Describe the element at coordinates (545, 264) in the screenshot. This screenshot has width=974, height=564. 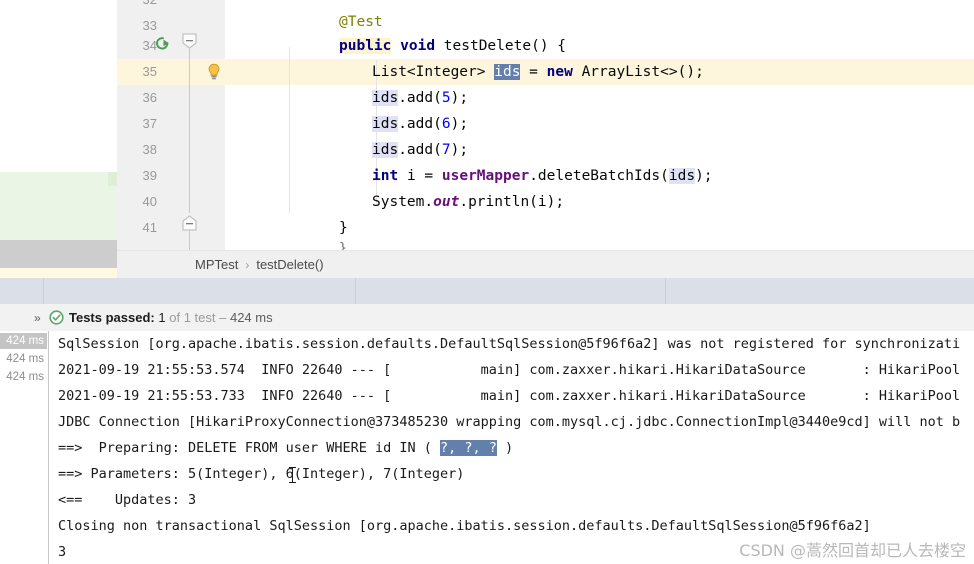
I see `breadcrumb: MPTest › testDelete()` at that location.